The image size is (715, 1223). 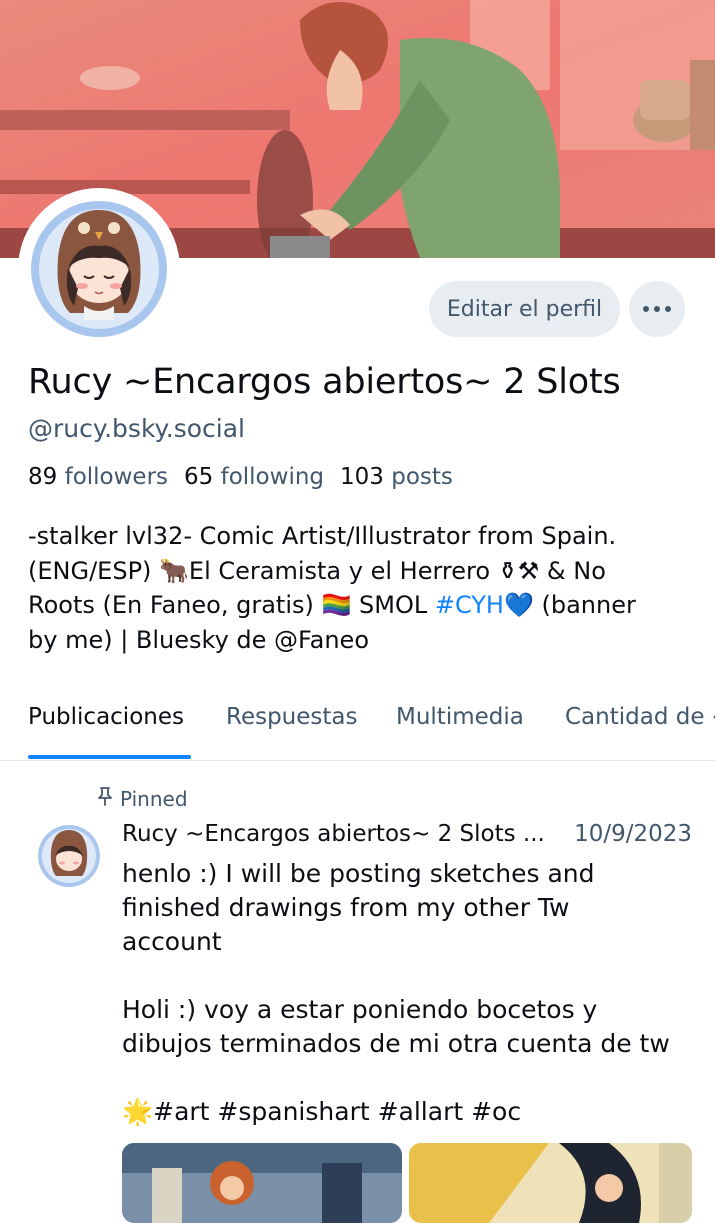 I want to click on tab-multimedia: Multimedia, so click(x=460, y=717).